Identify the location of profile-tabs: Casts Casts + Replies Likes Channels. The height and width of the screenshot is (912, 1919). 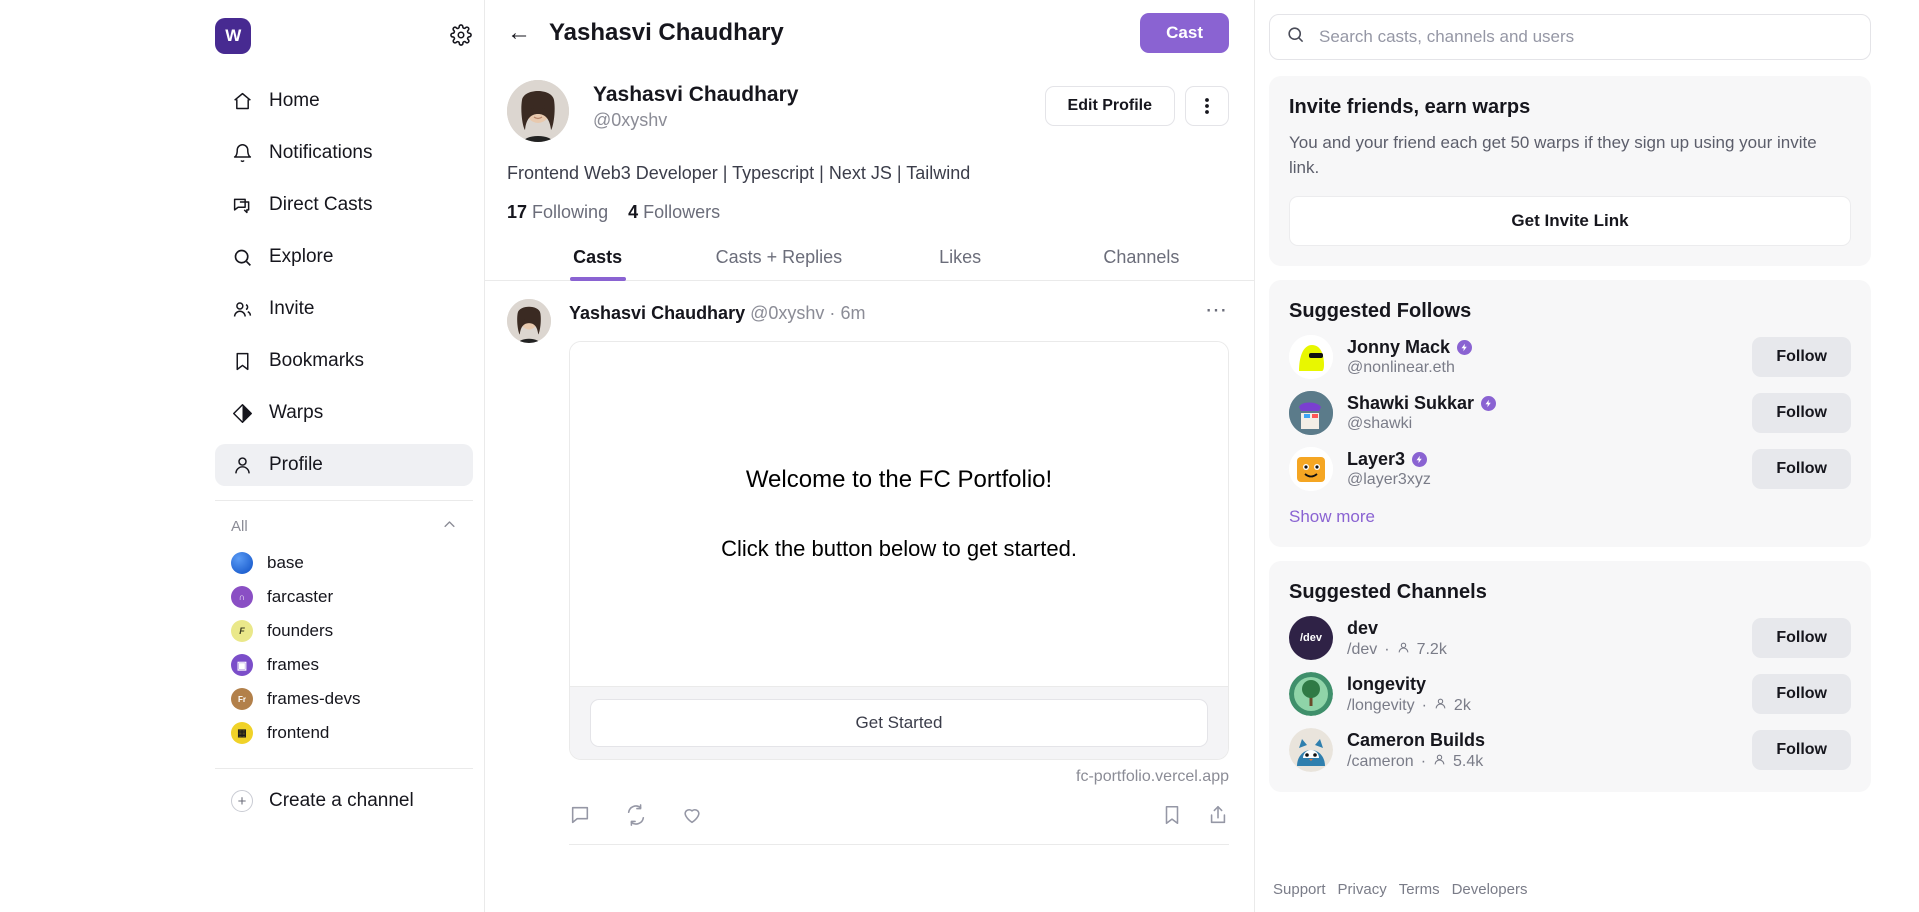
(869, 264).